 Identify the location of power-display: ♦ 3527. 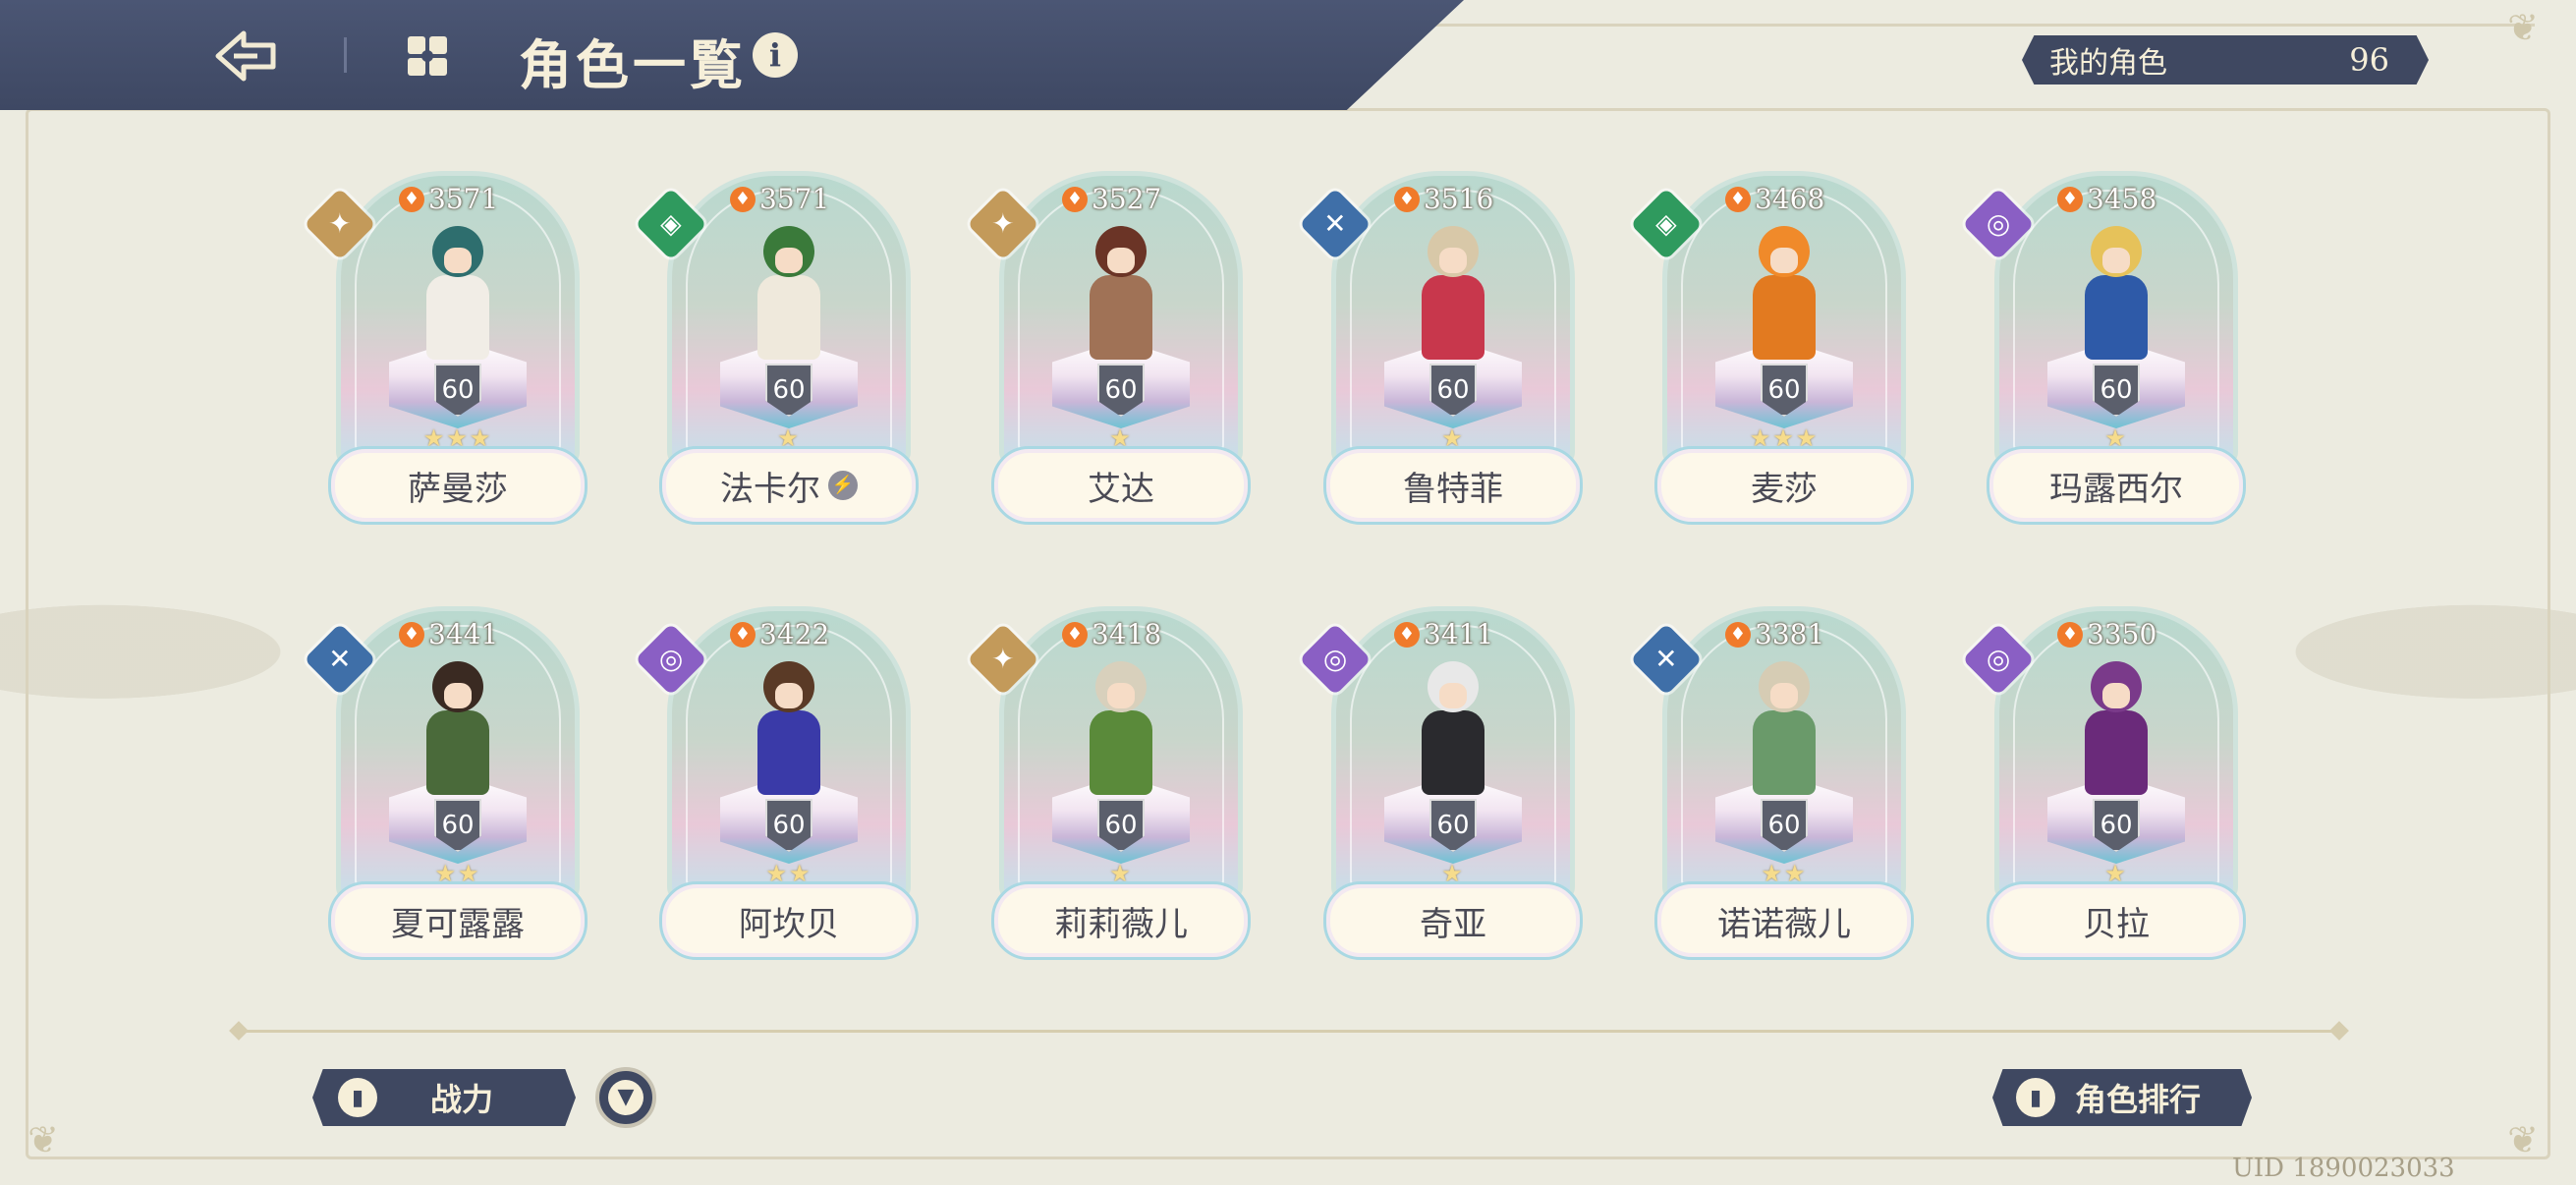
(1111, 199).